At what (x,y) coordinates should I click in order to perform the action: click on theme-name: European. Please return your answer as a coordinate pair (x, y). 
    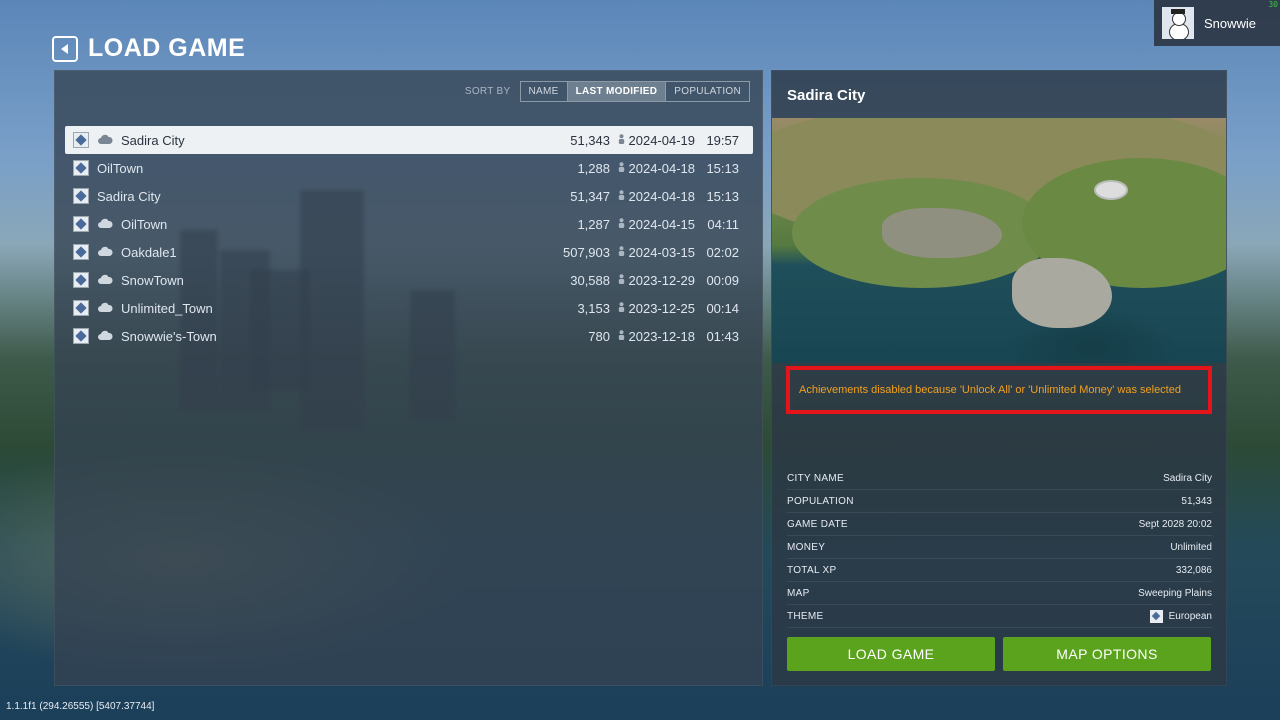
    Looking at the image, I should click on (1190, 616).